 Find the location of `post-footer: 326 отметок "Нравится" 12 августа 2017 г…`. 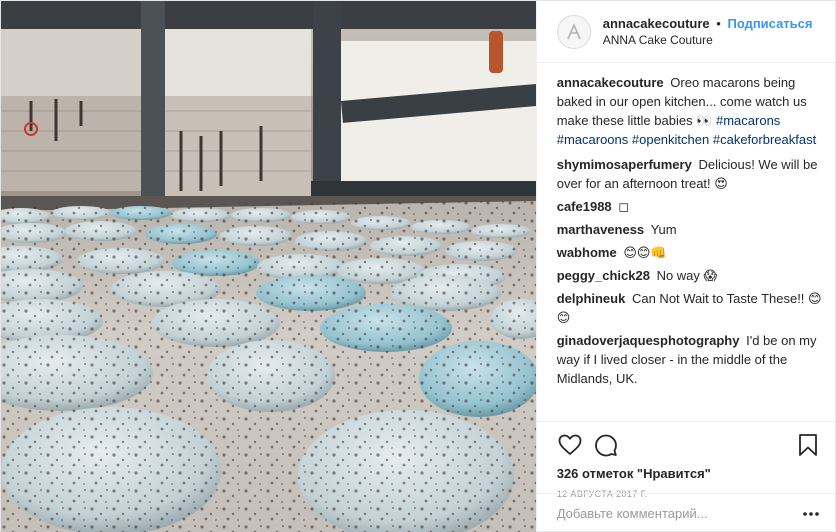

post-footer: 326 отметок "Нравится" 12 августа 2017 г… is located at coordinates (685, 476).